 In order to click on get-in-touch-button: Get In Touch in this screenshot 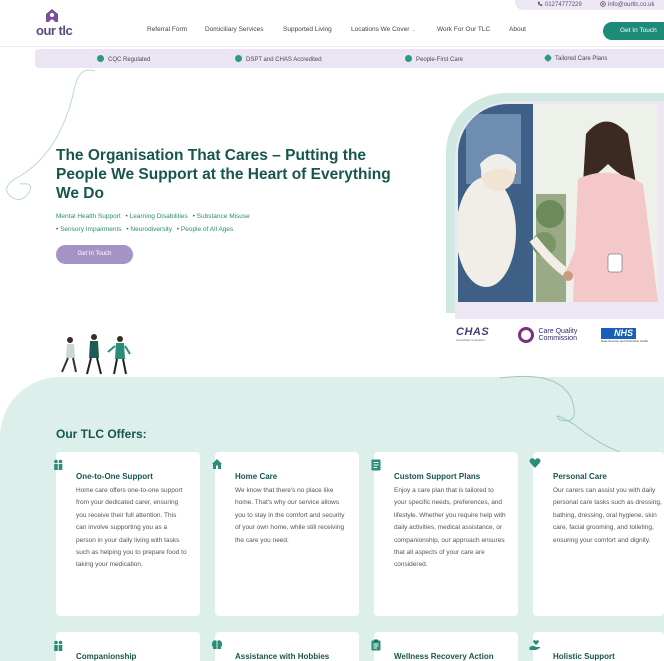, I will do `click(633, 31)`.